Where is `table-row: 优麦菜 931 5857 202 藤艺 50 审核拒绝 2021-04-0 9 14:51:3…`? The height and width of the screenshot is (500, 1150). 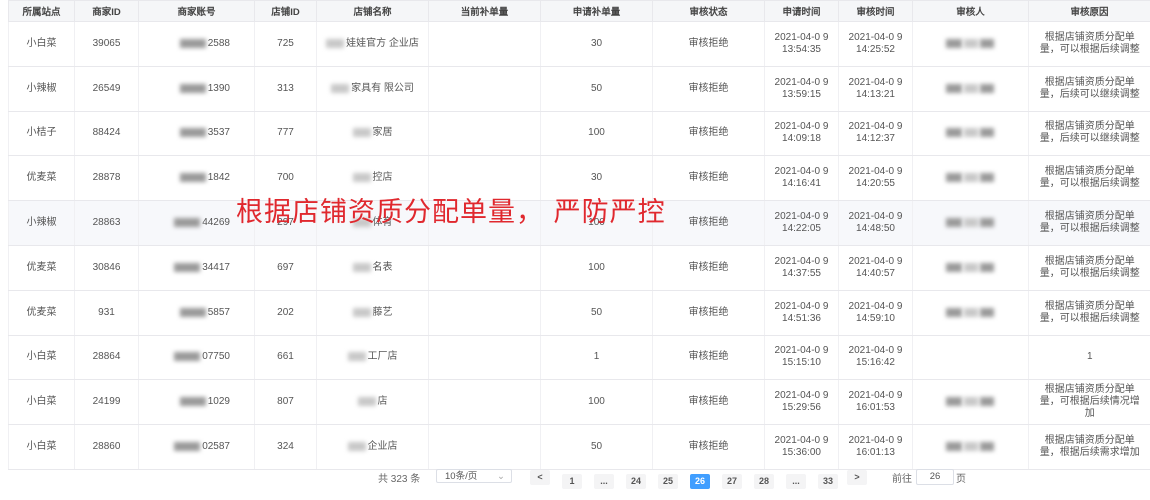 table-row: 优麦菜 931 5857 202 藤艺 50 审核拒绝 2021-04-0 9 14:51:3… is located at coordinates (579, 313).